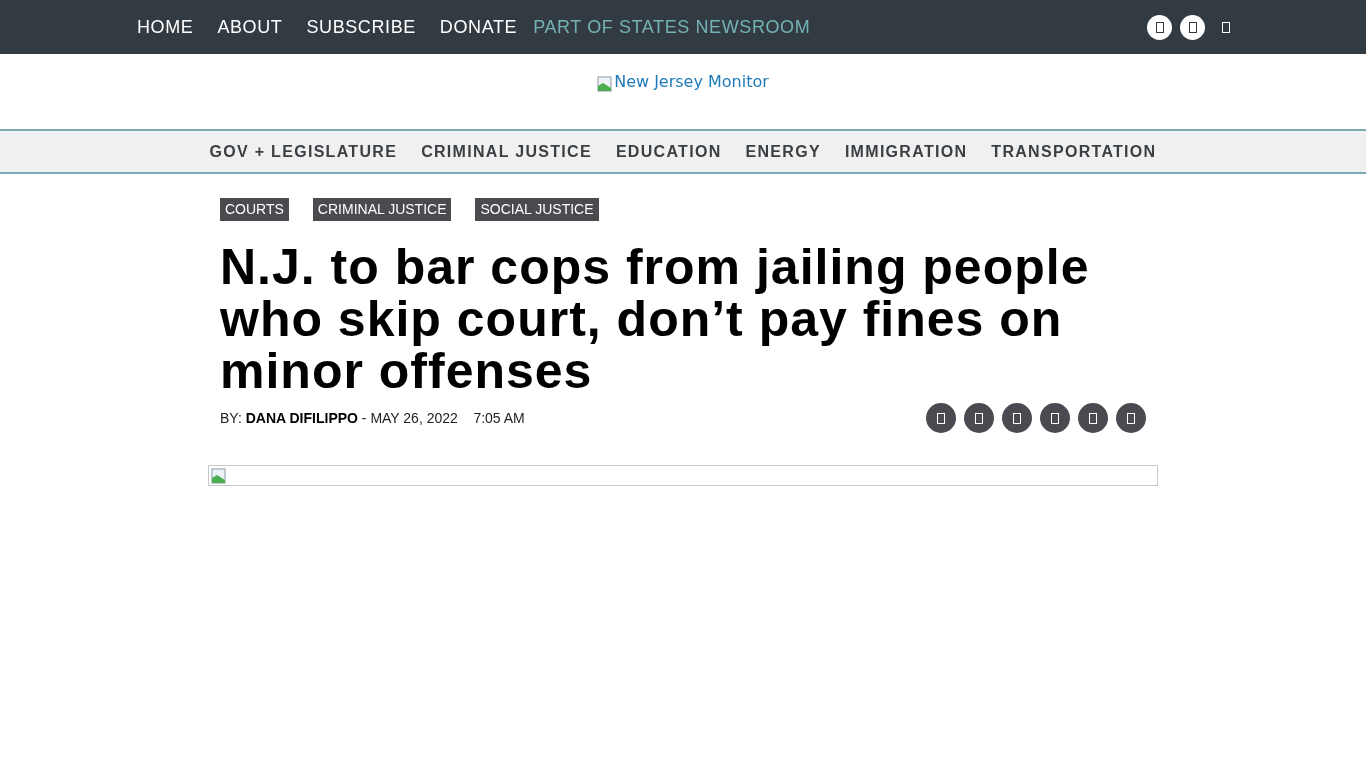 This screenshot has width=1366, height=768. Describe the element at coordinates (783, 151) in the screenshot. I see `section-link: ENERGY` at that location.